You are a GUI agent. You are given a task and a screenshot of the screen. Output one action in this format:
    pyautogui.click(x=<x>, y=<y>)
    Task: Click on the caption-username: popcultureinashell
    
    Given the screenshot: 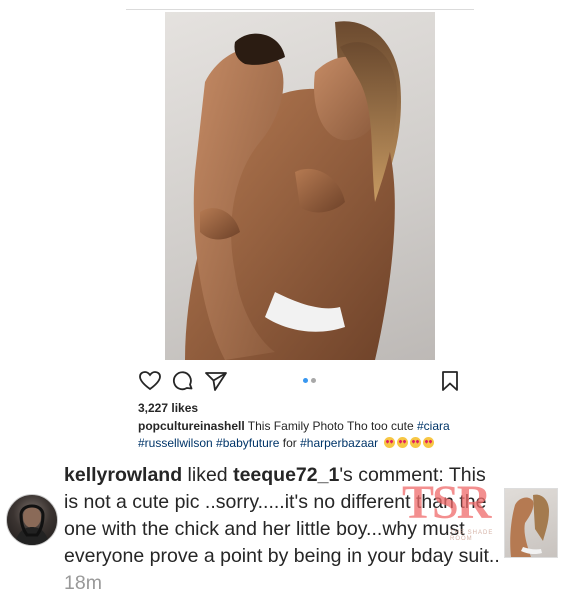 What is the action you would take?
    pyautogui.click(x=191, y=426)
    